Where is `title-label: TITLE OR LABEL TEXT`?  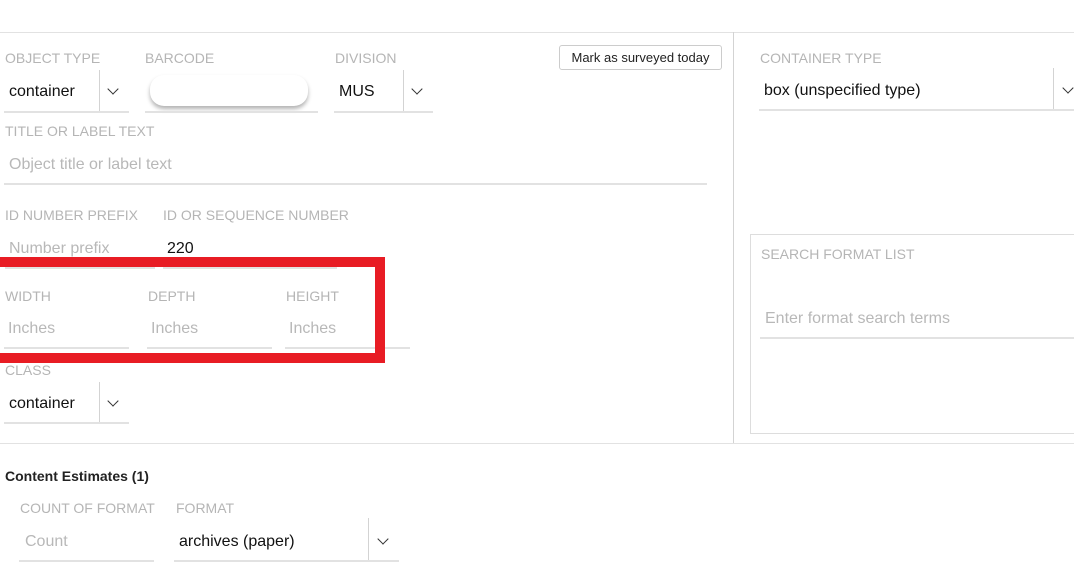 title-label: TITLE OR LABEL TEXT is located at coordinates (80, 131).